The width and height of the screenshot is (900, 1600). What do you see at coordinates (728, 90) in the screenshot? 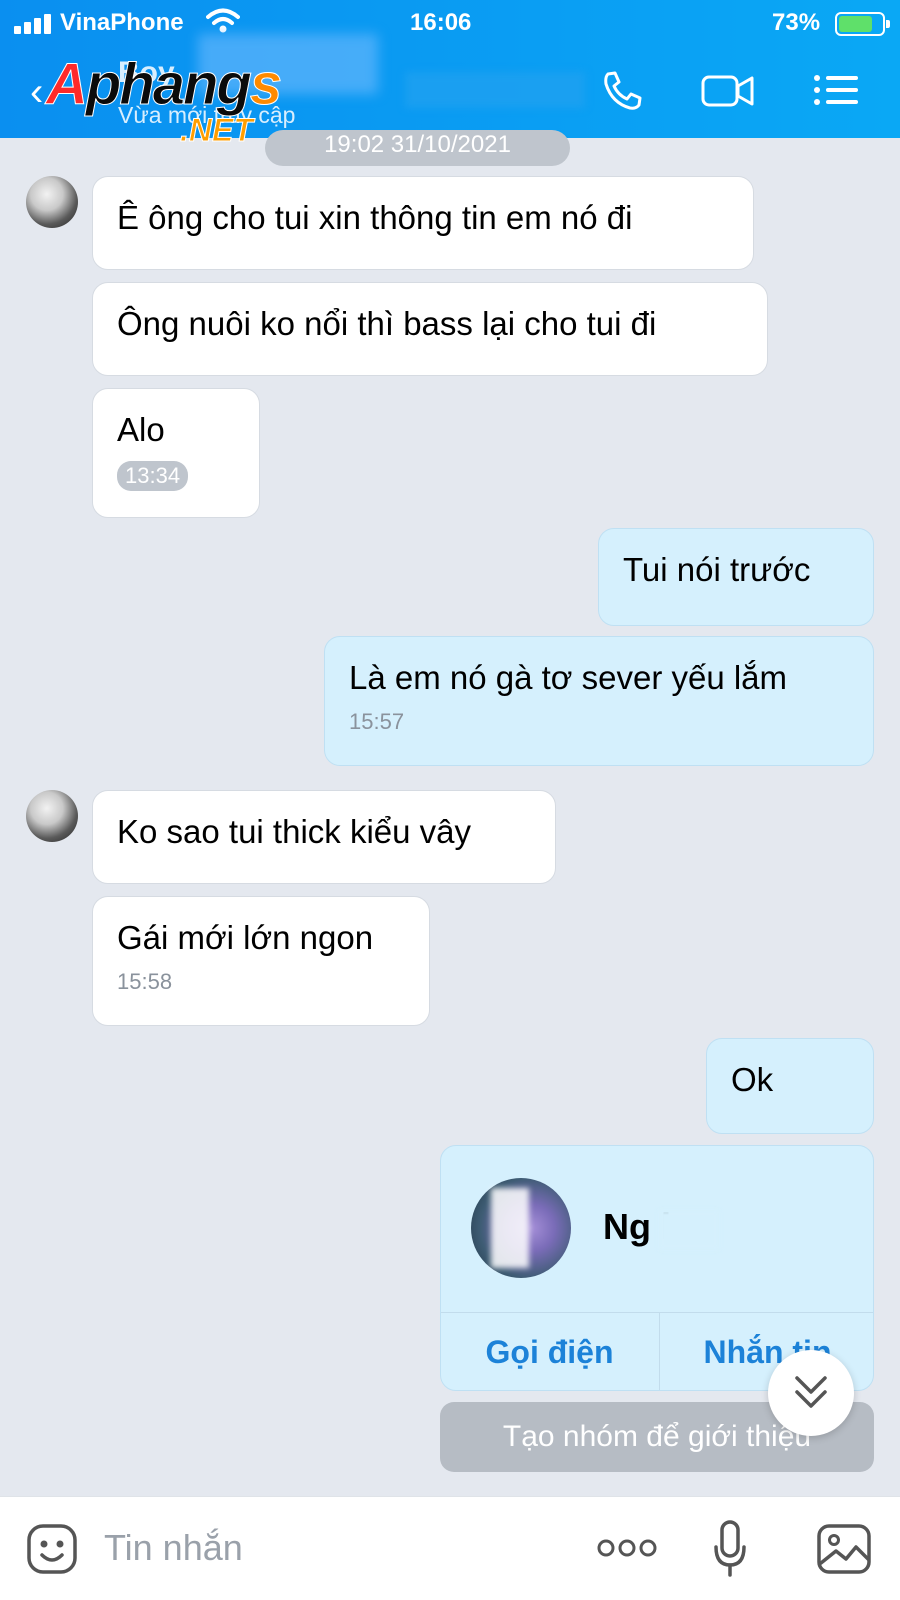
I see `video-icon` at bounding box center [728, 90].